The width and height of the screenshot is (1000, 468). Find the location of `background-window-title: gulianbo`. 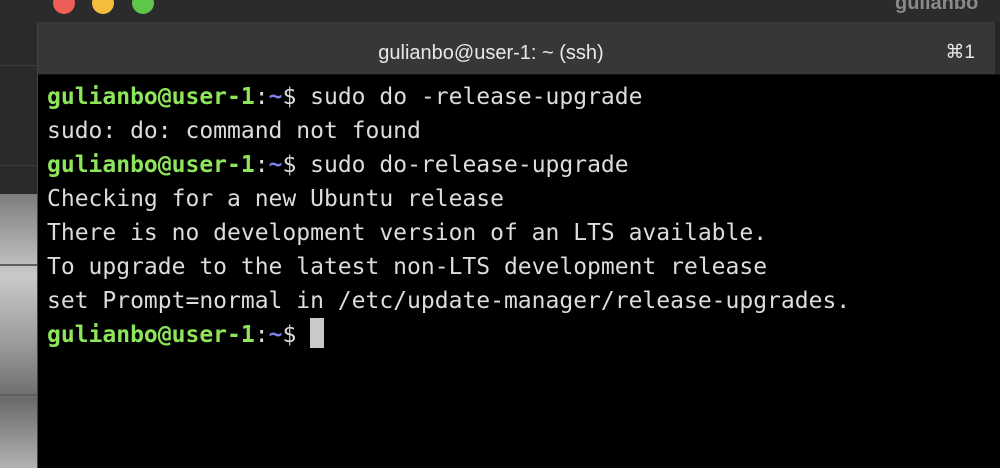

background-window-title: gulianbo is located at coordinates (937, 7).